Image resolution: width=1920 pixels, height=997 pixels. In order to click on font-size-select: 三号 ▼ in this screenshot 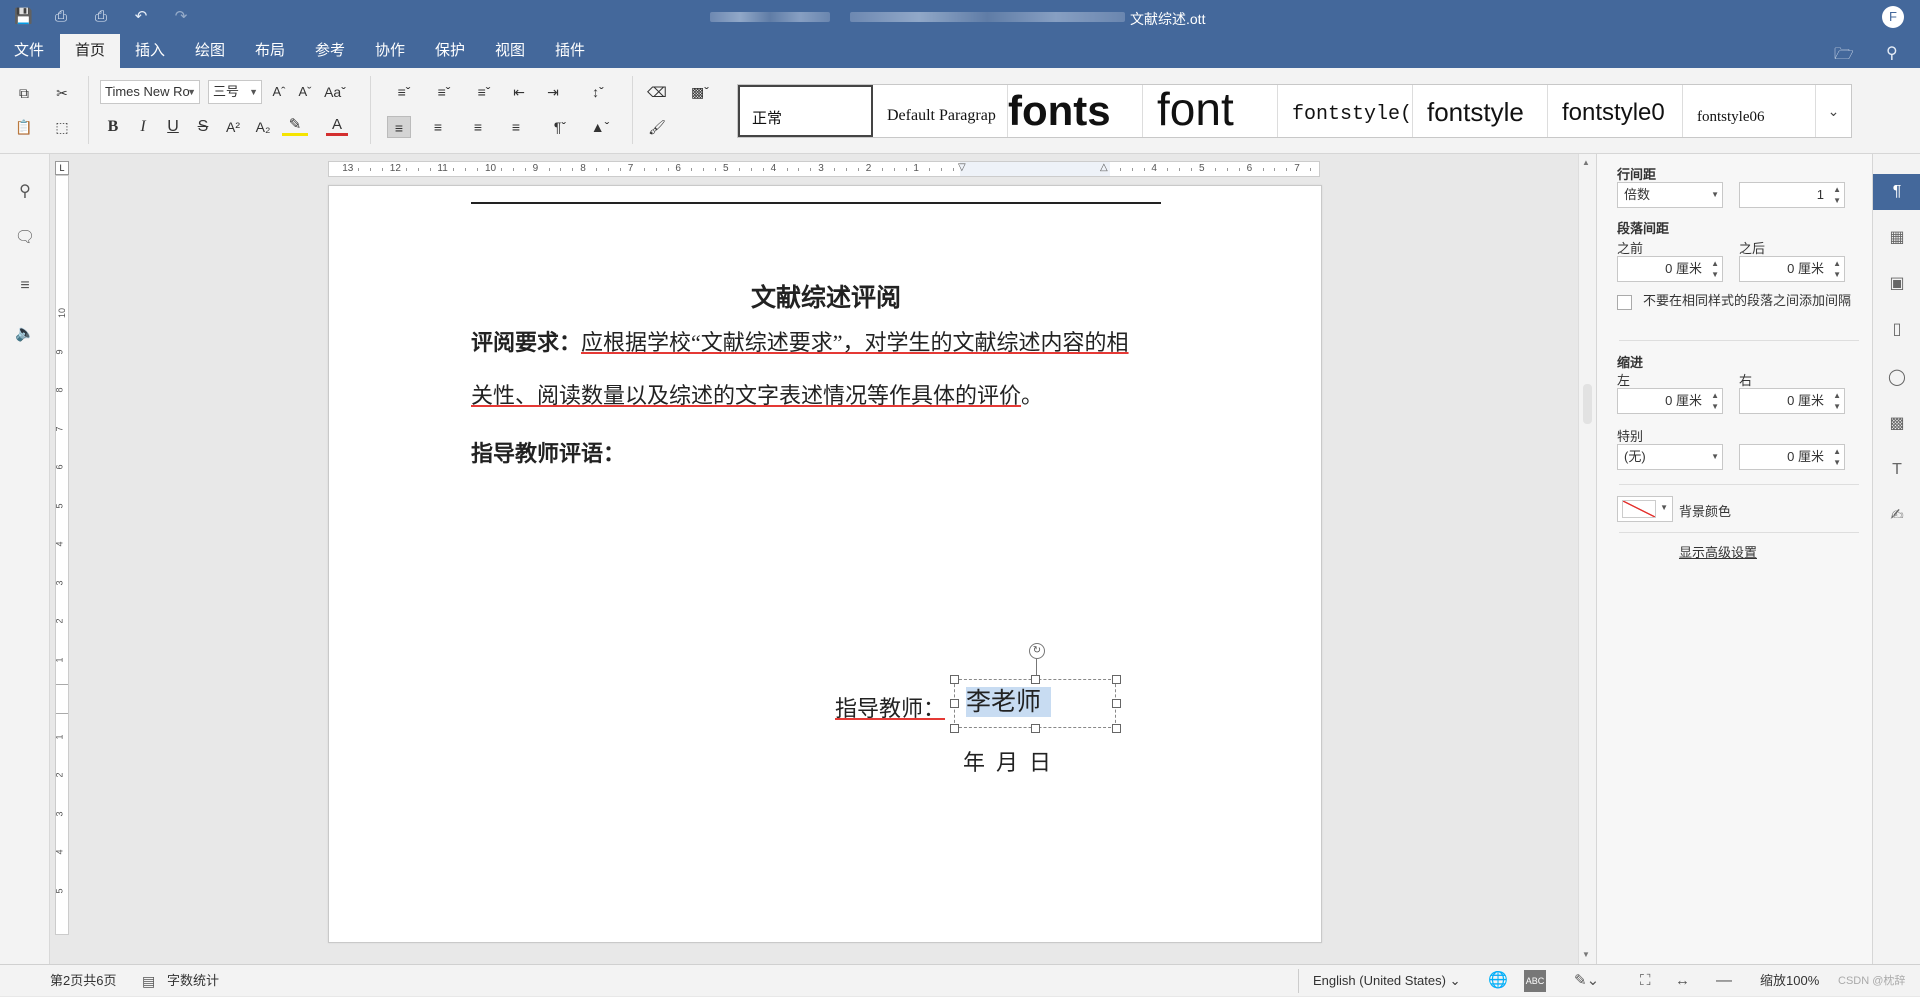, I will do `click(235, 92)`.